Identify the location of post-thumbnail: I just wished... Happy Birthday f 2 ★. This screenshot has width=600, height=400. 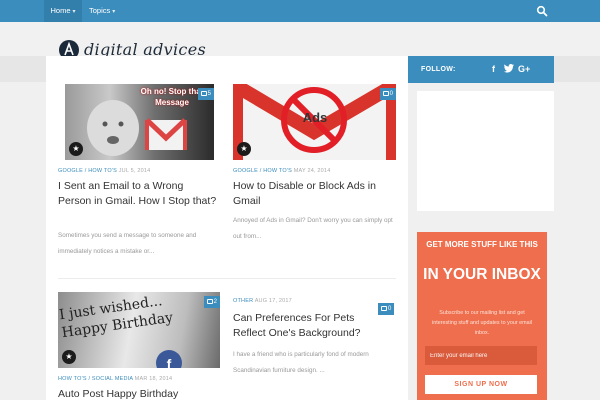
(139, 330).